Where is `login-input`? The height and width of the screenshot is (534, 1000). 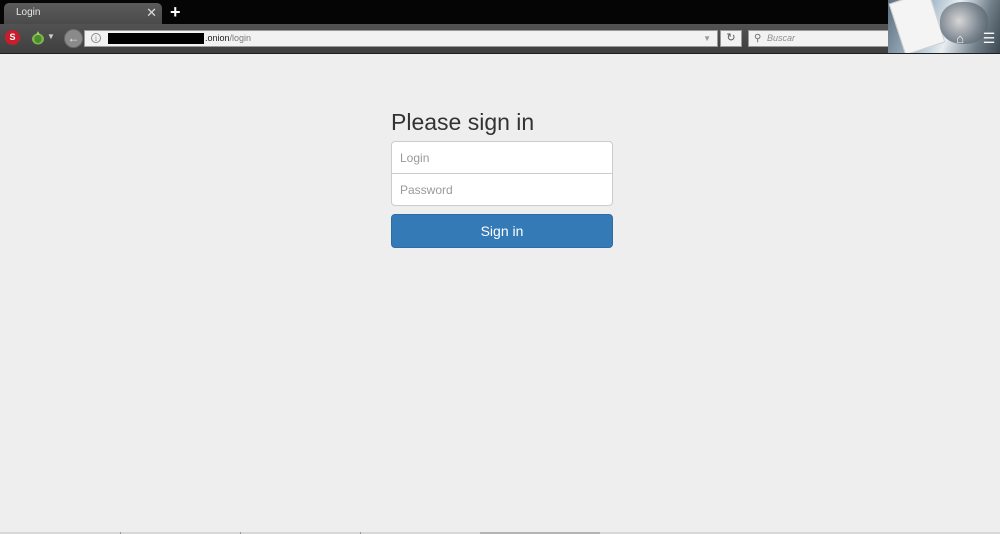
login-input is located at coordinates (502, 157).